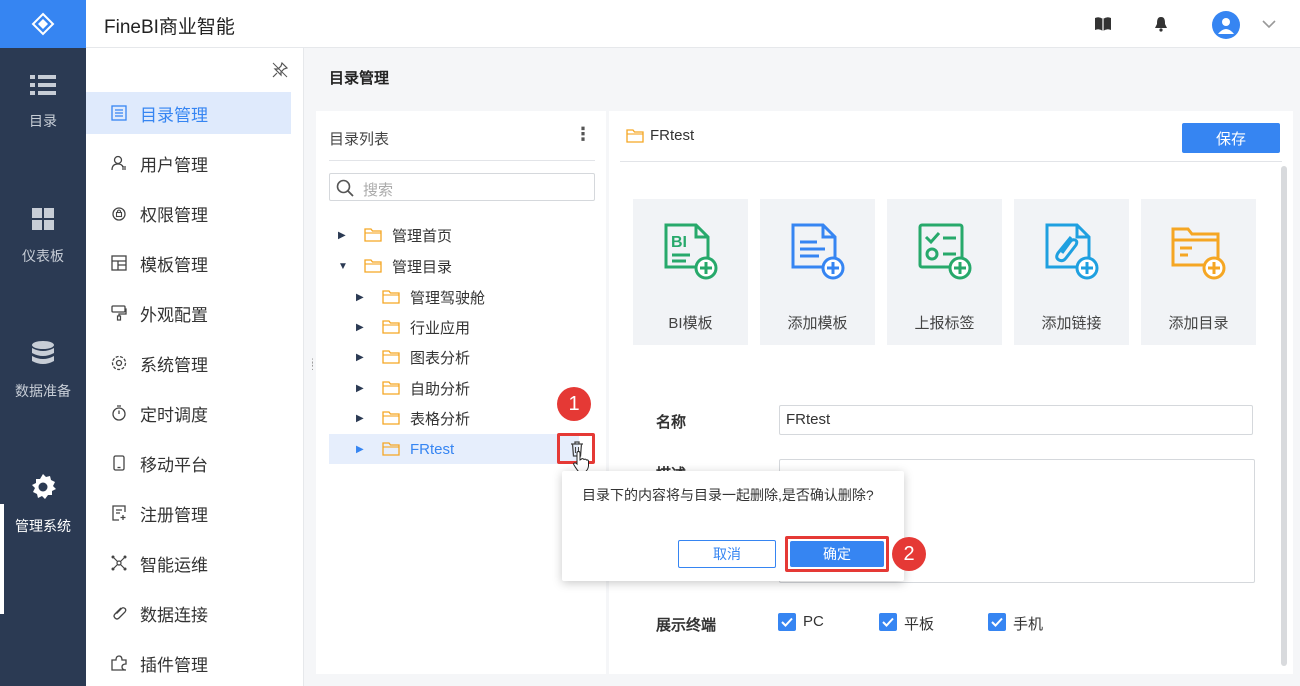  Describe the element at coordinates (440, 328) in the screenshot. I see `tree-node-label: 行业应用` at that location.